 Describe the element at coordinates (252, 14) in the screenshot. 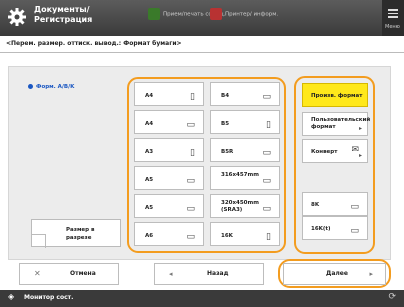

I see `status-printer-label: Принтер/ информ.` at that location.